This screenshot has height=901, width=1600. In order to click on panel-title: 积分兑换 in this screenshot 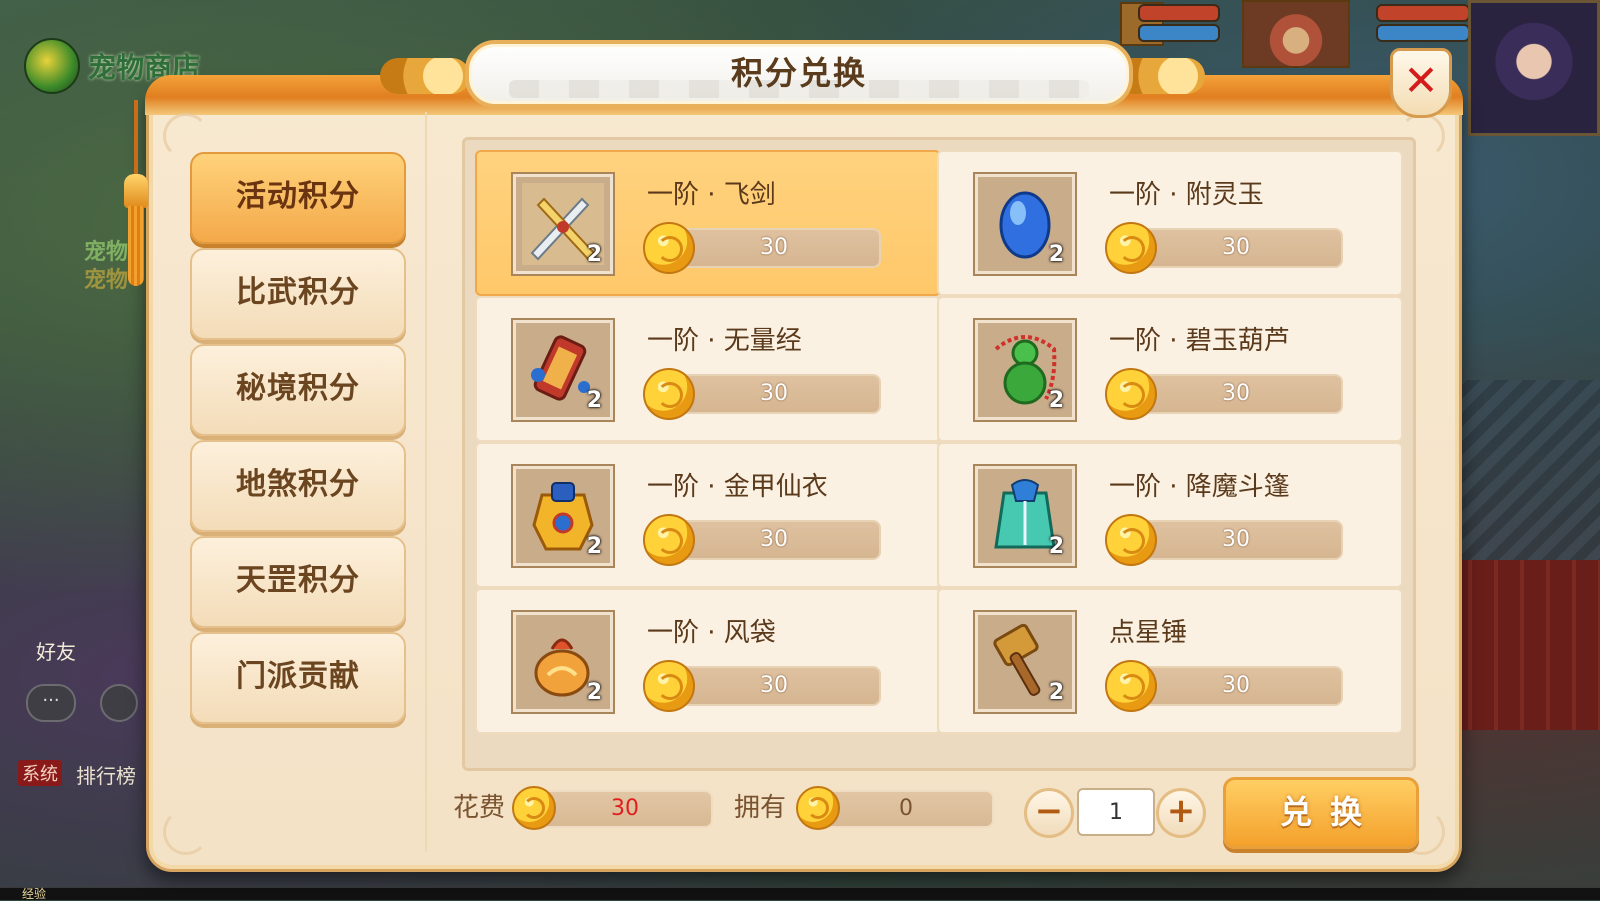, I will do `click(798, 73)`.